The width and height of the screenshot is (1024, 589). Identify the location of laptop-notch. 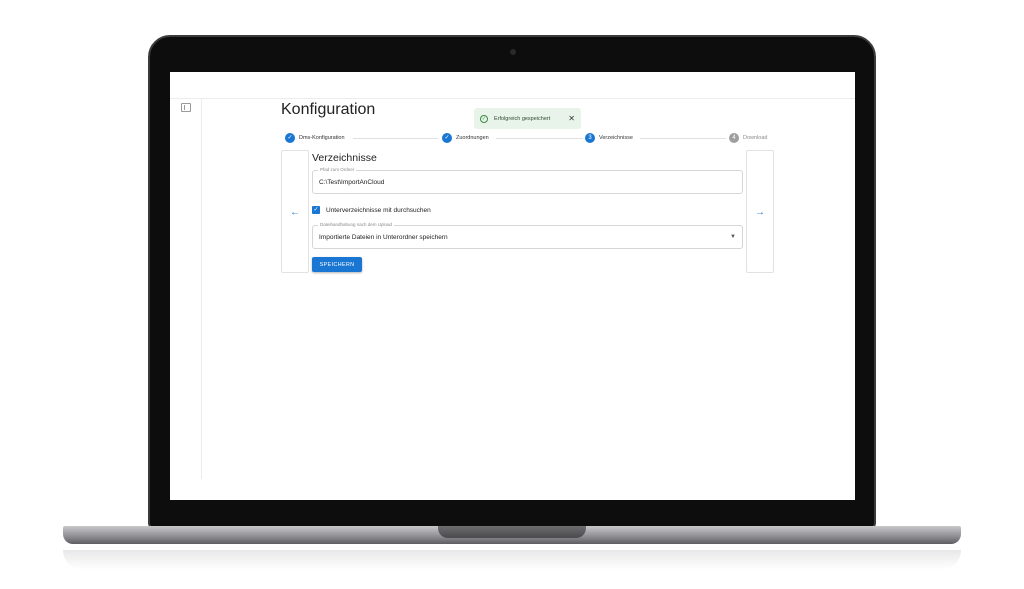
(512, 532).